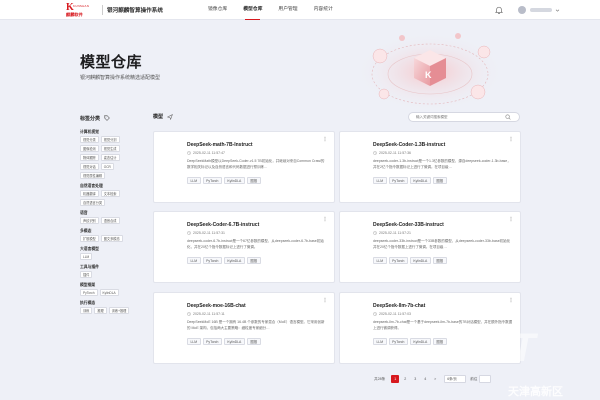 This screenshot has height=400, width=600. I want to click on model-card-title: DeepSeek-Coder-1.3B-instruct, so click(409, 145).